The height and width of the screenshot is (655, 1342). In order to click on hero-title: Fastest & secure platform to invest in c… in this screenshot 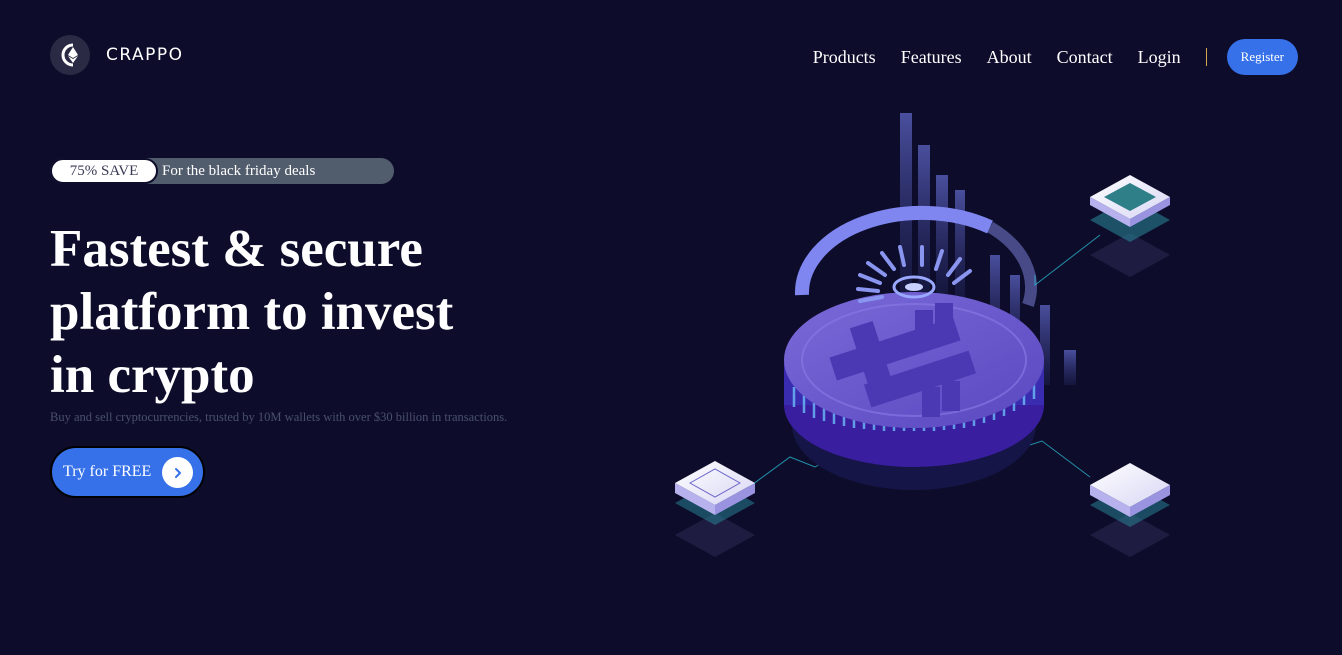, I will do `click(310, 312)`.